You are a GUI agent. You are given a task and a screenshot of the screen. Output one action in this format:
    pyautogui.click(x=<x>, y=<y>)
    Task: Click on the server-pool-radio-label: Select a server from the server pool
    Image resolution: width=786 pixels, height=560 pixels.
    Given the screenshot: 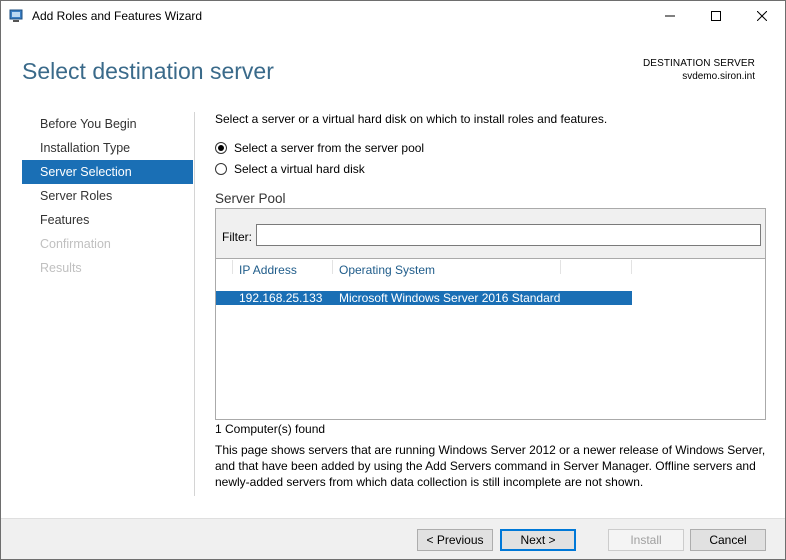 What is the action you would take?
    pyautogui.click(x=329, y=148)
    